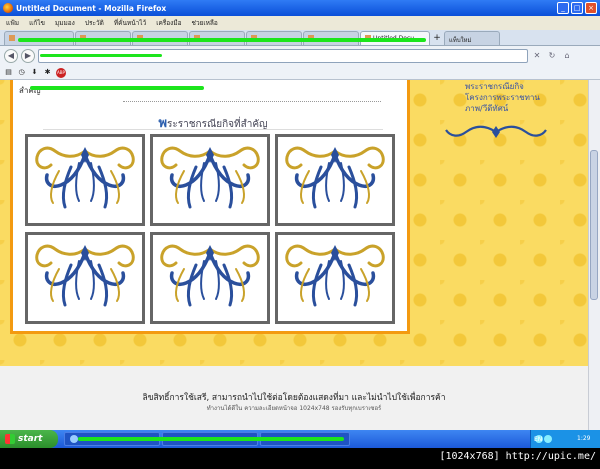  What do you see at coordinates (28, 56) in the screenshot?
I see `forward-icon: ▶` at bounding box center [28, 56].